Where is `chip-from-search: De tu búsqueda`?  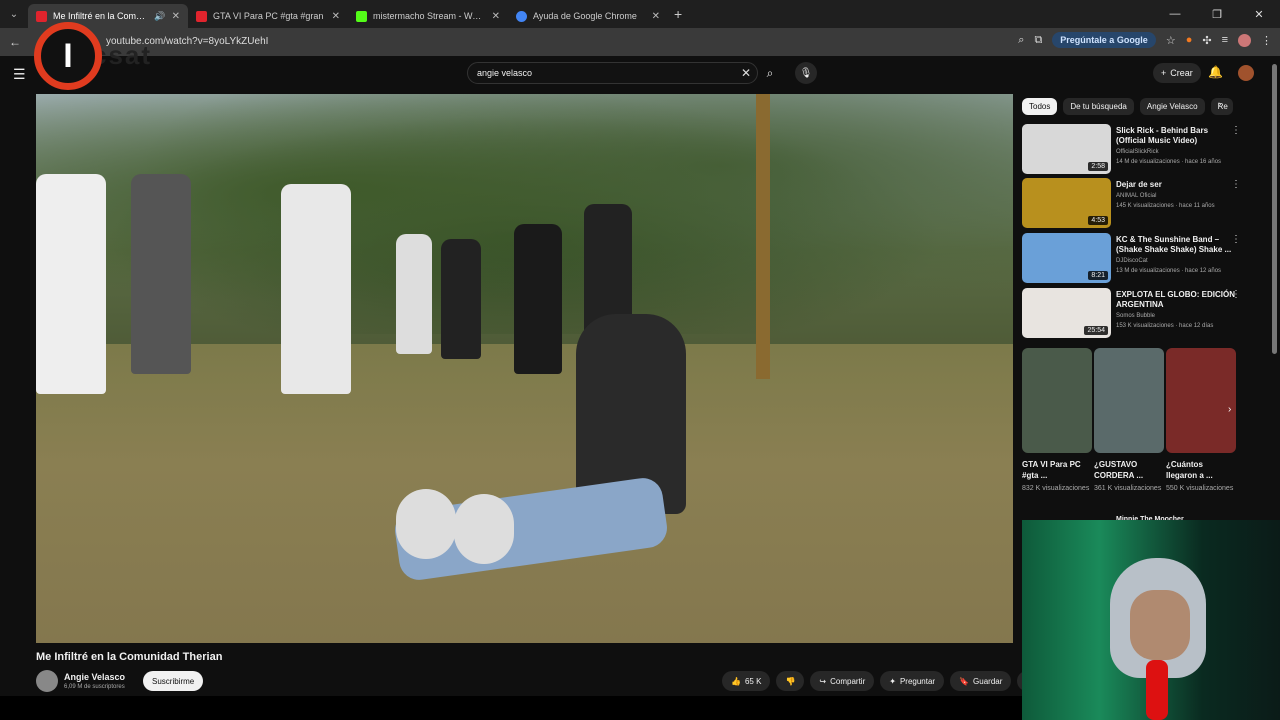
chip-from-search: De tu búsqueda is located at coordinates (1098, 106).